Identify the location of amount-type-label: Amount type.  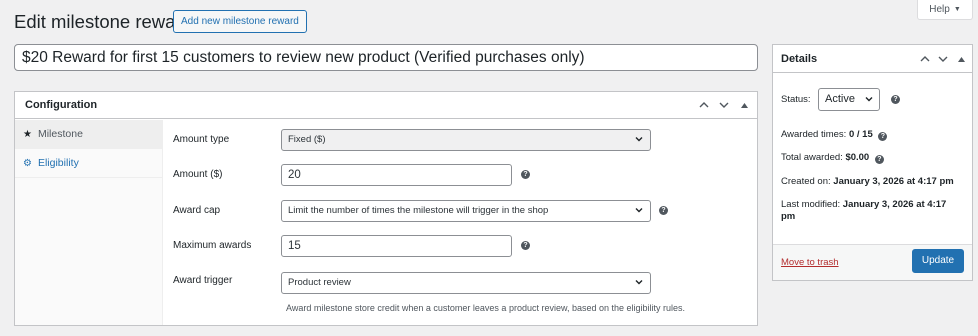
(201, 139).